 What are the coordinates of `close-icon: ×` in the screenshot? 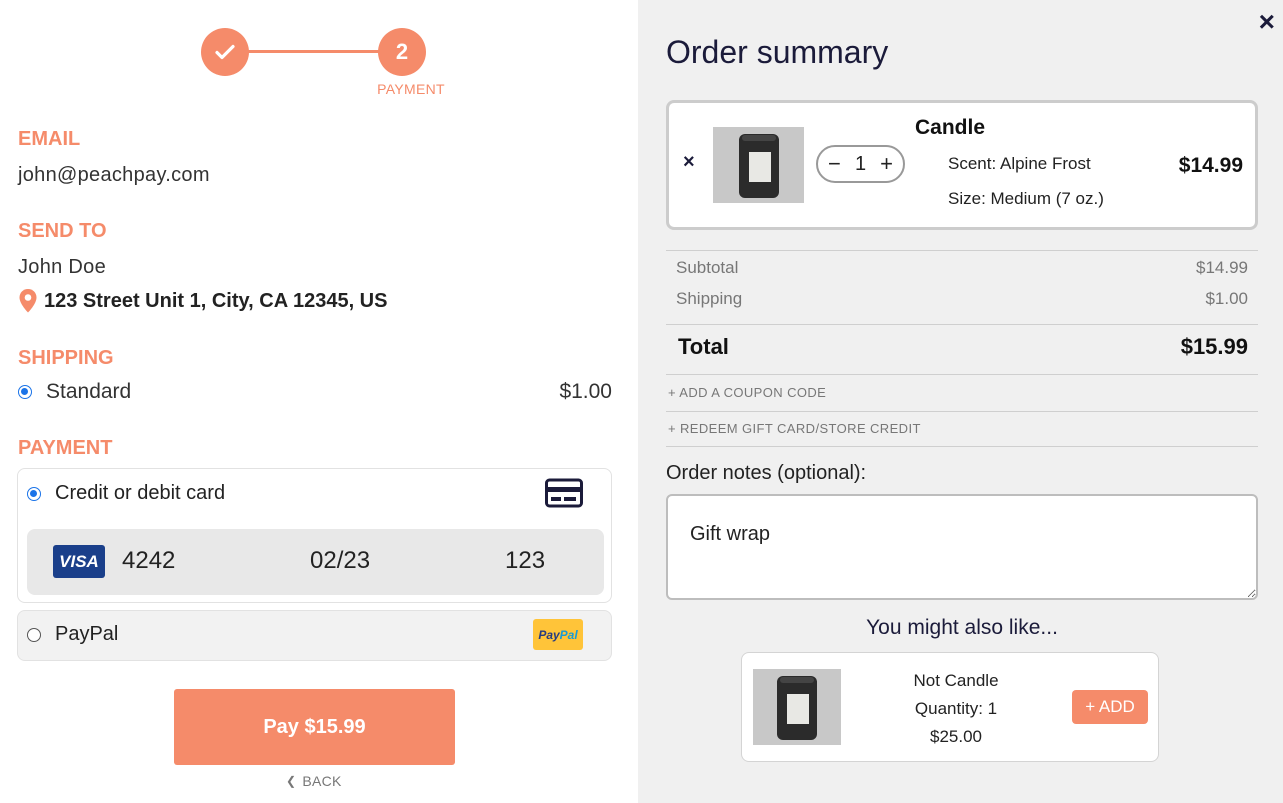 It's located at (1267, 22).